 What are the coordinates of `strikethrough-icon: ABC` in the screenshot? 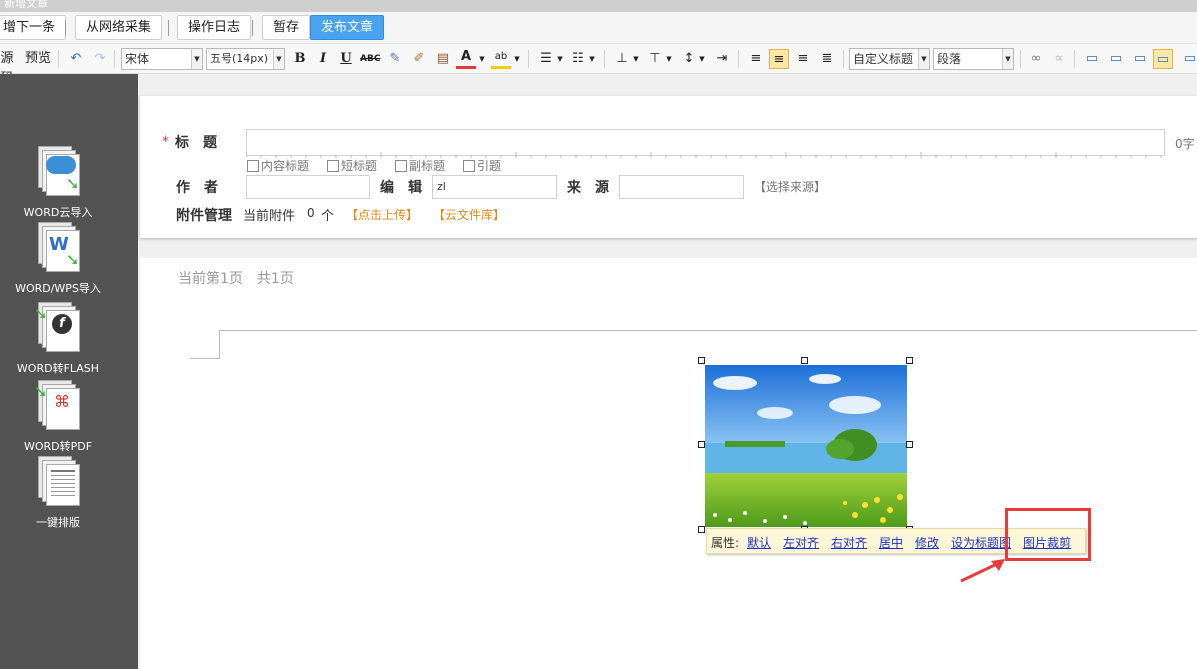 It's located at (370, 59).